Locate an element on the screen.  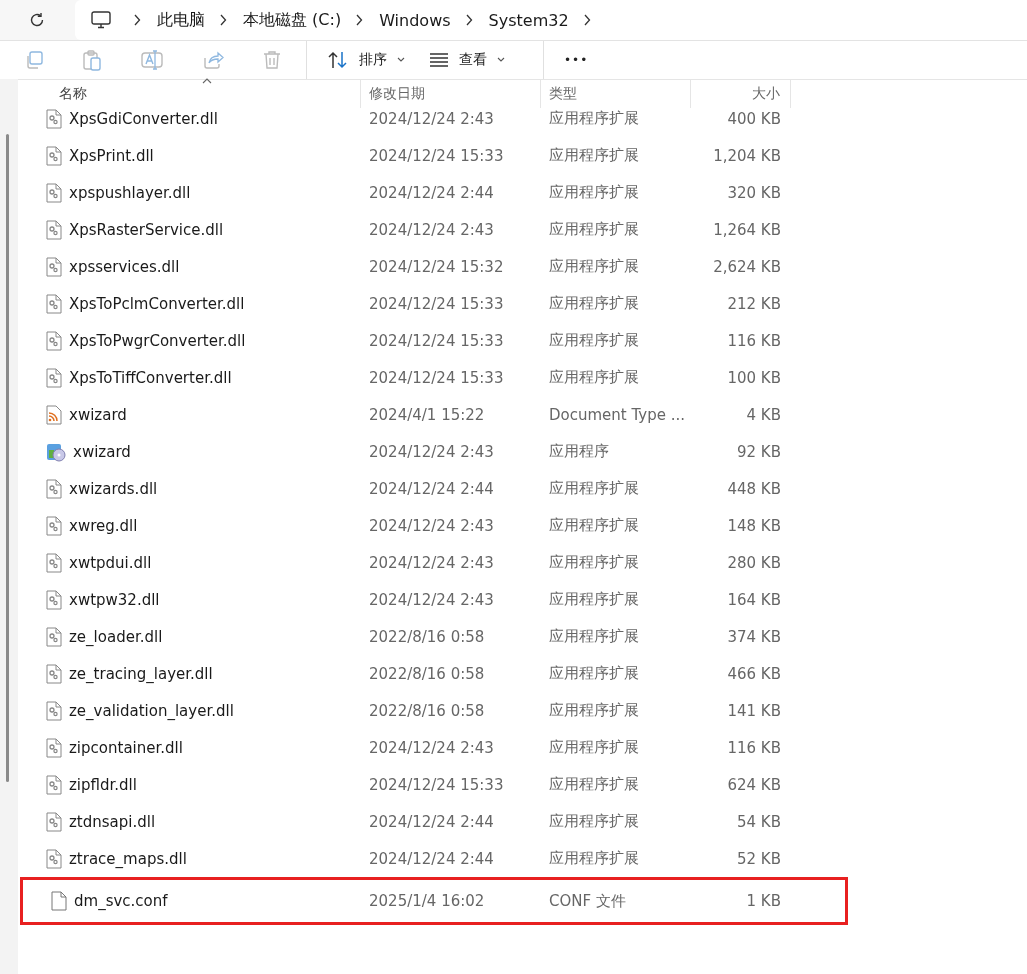
file-name: xwtpdui.dll is located at coordinates (110, 562).